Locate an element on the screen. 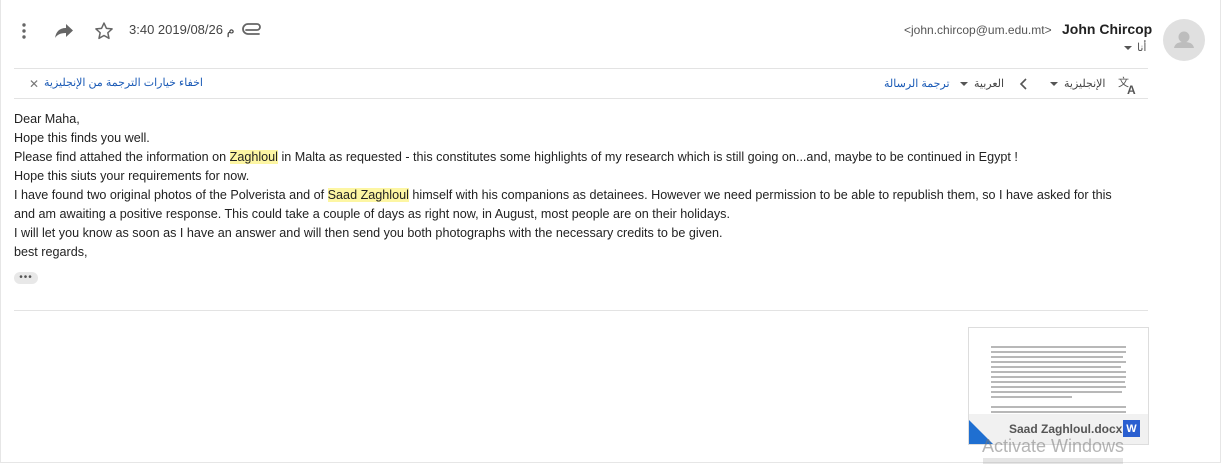 Image resolution: width=1221 pixels, height=464 pixels. show-trimmed-content-button: ••• is located at coordinates (26, 278).